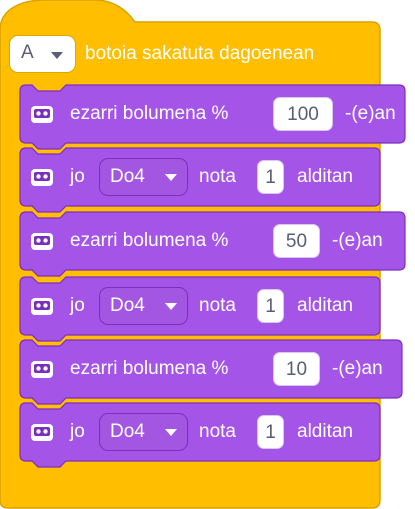 This screenshot has width=415, height=509. I want to click on number-input: 10, so click(296, 369).